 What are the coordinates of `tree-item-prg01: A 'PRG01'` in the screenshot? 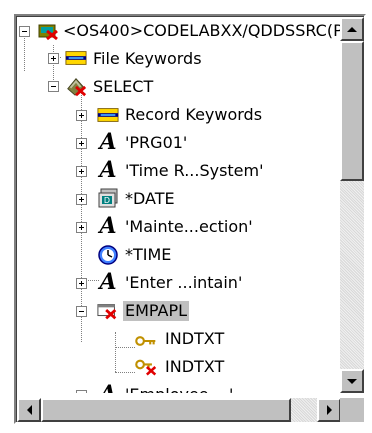 It's located at (179, 143).